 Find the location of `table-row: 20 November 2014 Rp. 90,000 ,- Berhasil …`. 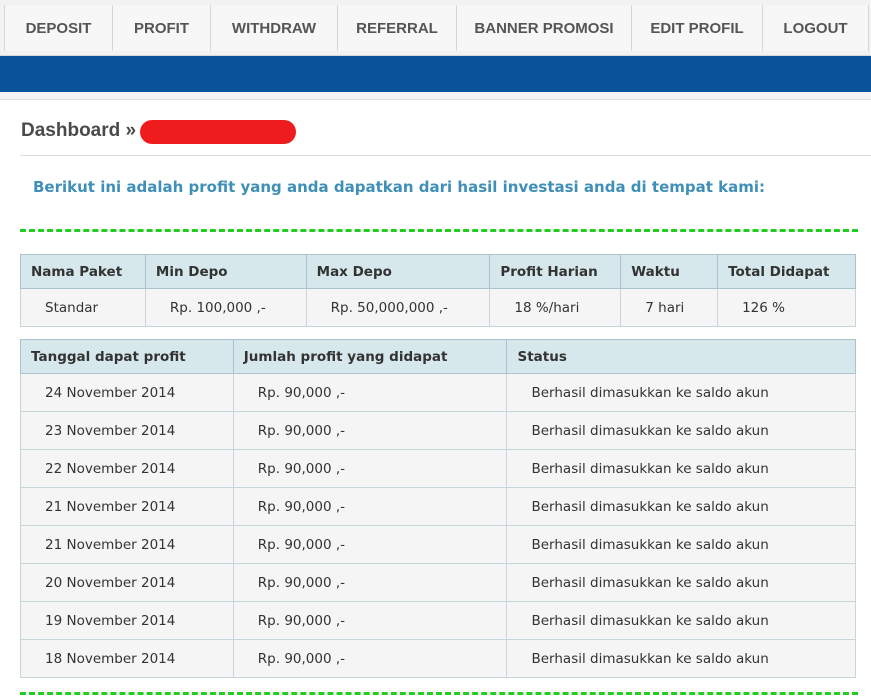

table-row: 20 November 2014 Rp. 90,000 ,- Berhasil … is located at coordinates (438, 582).